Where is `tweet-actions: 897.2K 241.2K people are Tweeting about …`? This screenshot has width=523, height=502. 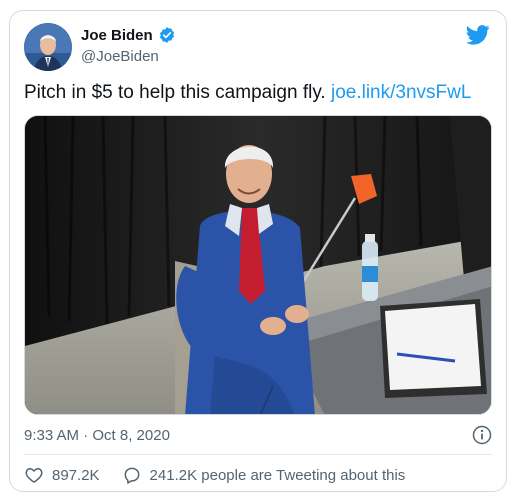
tweet-actions: 897.2K 241.2K people are Tweeting about … is located at coordinates (214, 475).